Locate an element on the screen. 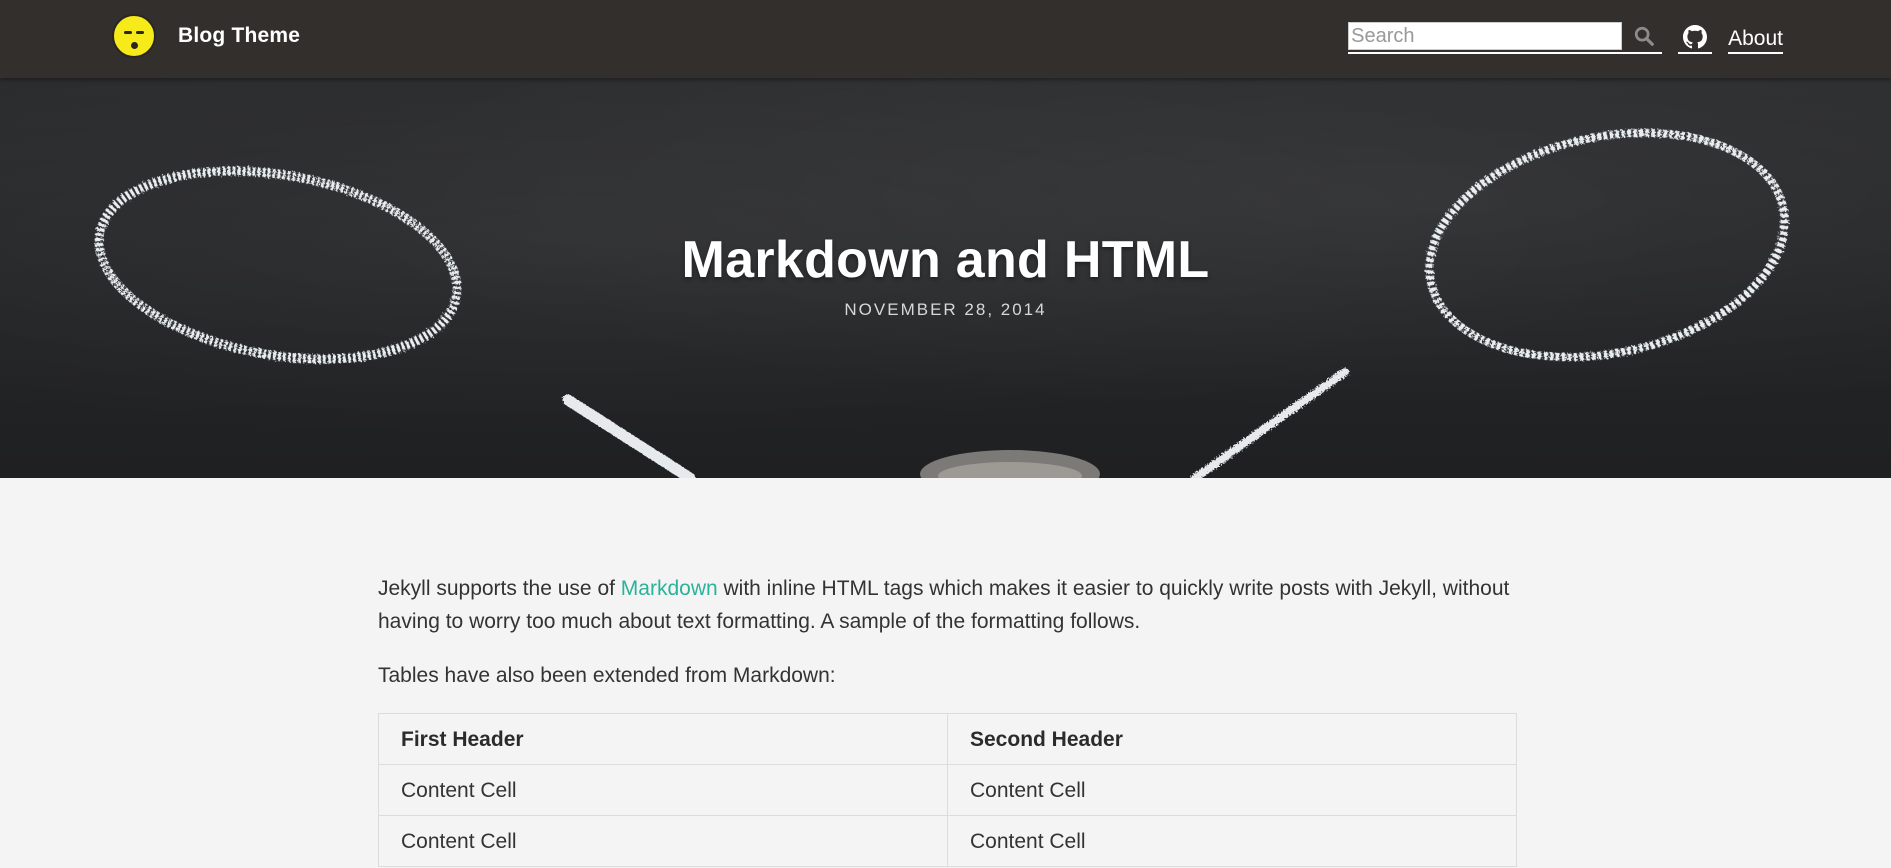 The height and width of the screenshot is (868, 1891). post-date: NOVEMBER 28, 2014 is located at coordinates (945, 309).